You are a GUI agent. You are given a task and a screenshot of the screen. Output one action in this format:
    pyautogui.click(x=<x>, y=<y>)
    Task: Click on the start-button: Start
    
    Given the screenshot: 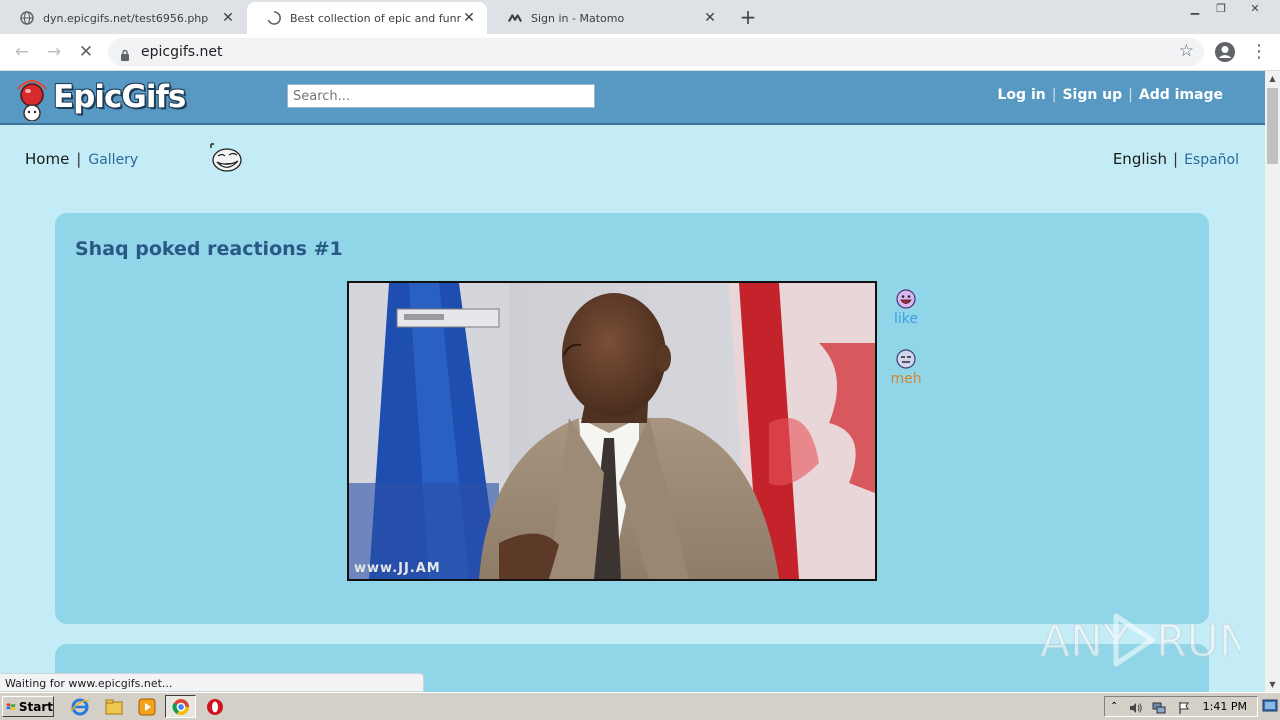 What is the action you would take?
    pyautogui.click(x=28, y=706)
    